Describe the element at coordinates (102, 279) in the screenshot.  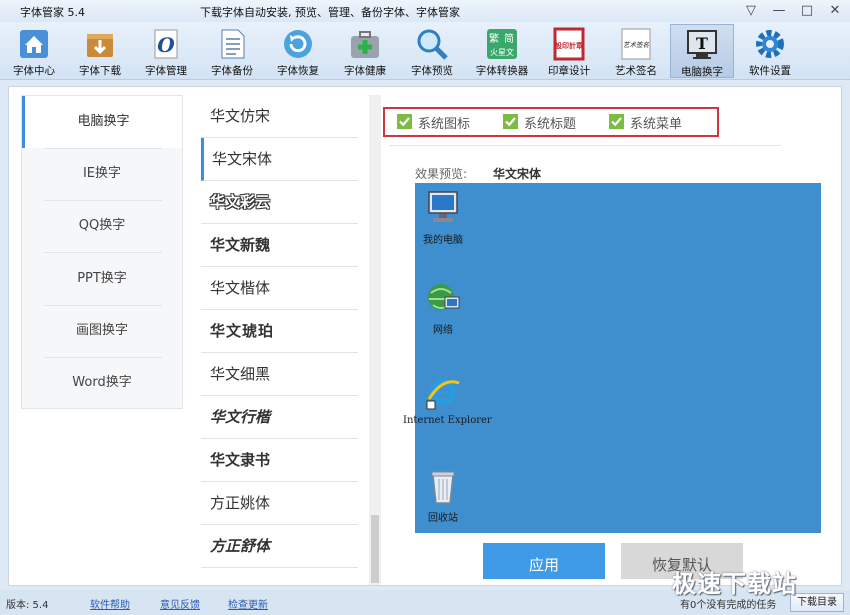
I see `nav-item-ppt: PPT换字` at that location.